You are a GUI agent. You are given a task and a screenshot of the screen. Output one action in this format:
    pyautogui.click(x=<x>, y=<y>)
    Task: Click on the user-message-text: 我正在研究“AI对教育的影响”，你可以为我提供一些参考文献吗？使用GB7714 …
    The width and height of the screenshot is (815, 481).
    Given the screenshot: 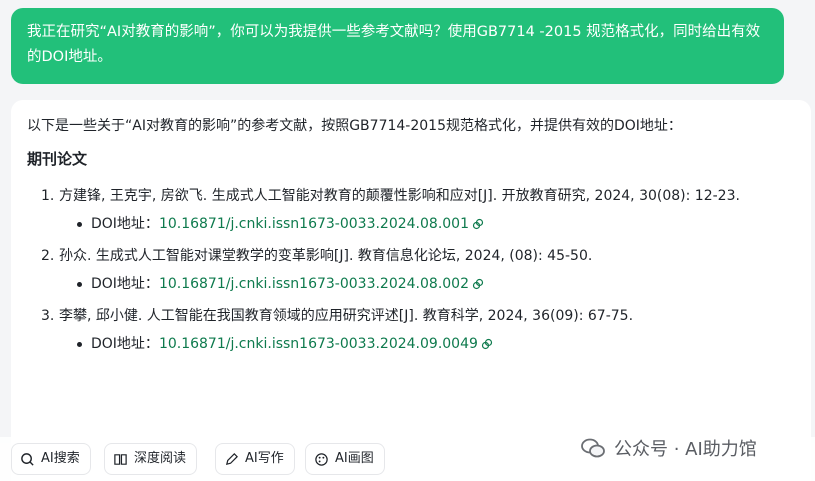 What is the action you would take?
    pyautogui.click(x=394, y=44)
    